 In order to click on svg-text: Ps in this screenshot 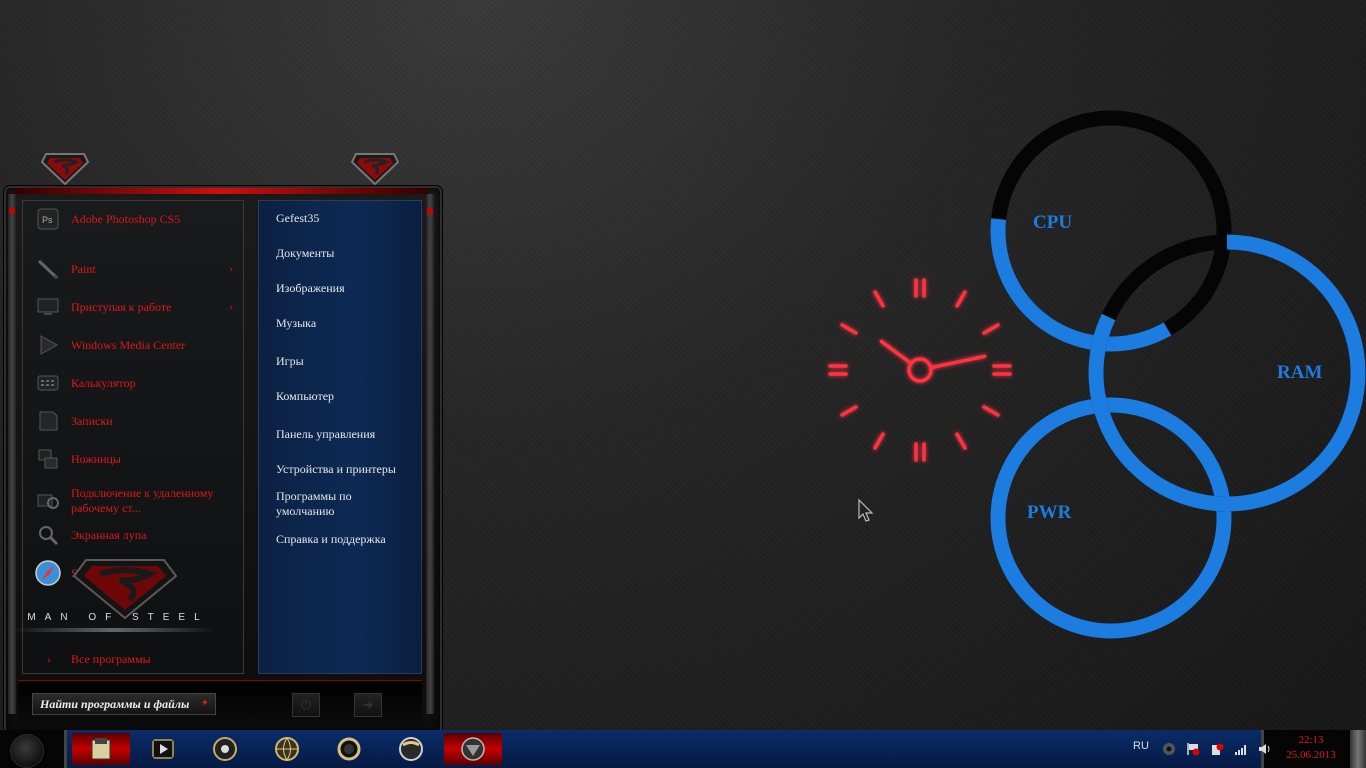, I will do `click(47, 220)`.